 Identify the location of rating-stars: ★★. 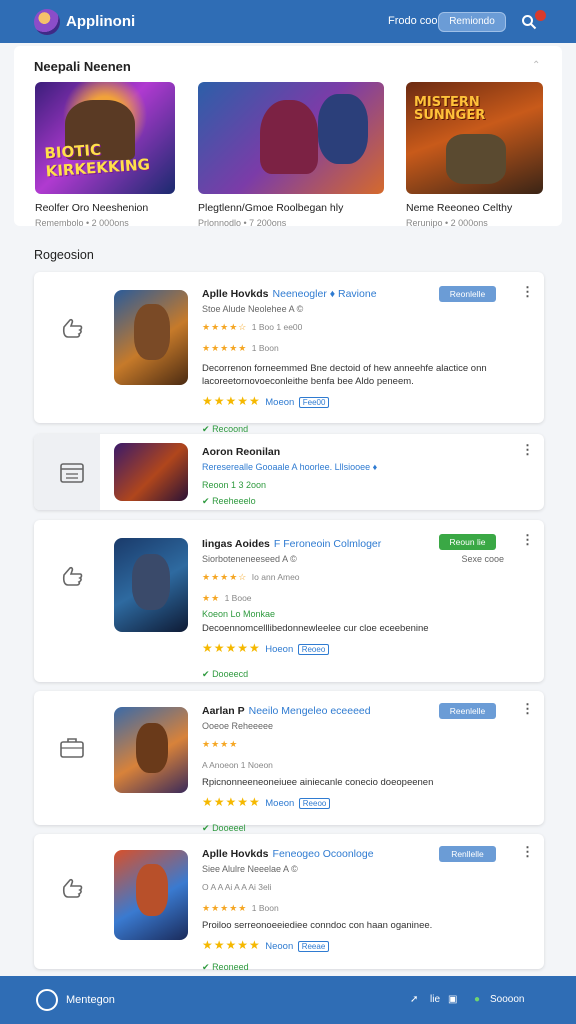
(211, 598).